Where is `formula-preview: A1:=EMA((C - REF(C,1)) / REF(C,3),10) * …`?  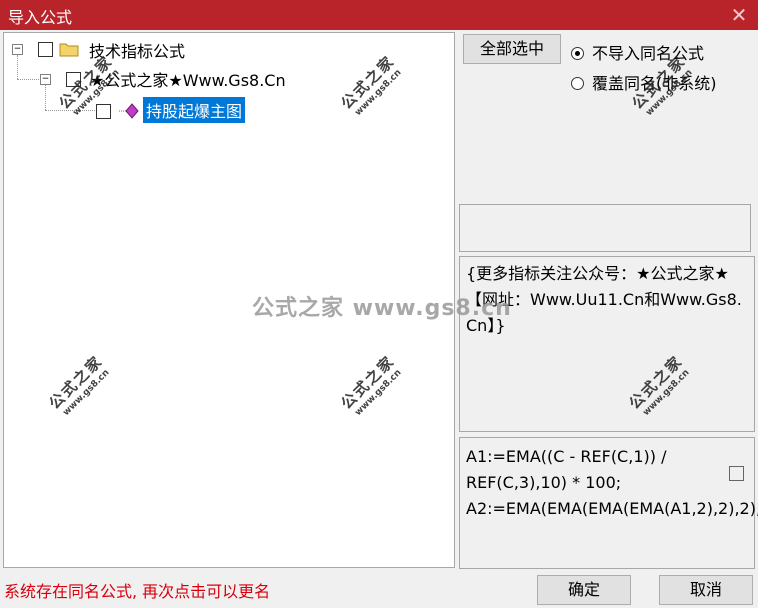
formula-preview: A1:=EMA((C - REF(C,1)) / REF(C,3),10) * … is located at coordinates (608, 503).